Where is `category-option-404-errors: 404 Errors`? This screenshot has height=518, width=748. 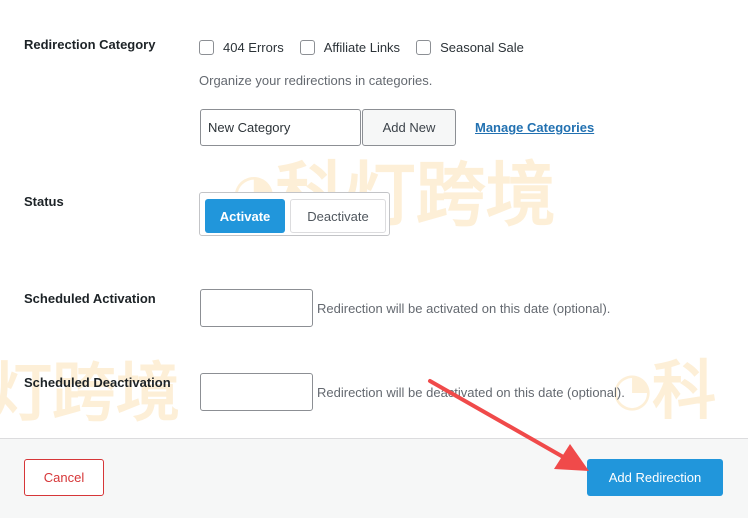 category-option-404-errors: 404 Errors is located at coordinates (241, 47).